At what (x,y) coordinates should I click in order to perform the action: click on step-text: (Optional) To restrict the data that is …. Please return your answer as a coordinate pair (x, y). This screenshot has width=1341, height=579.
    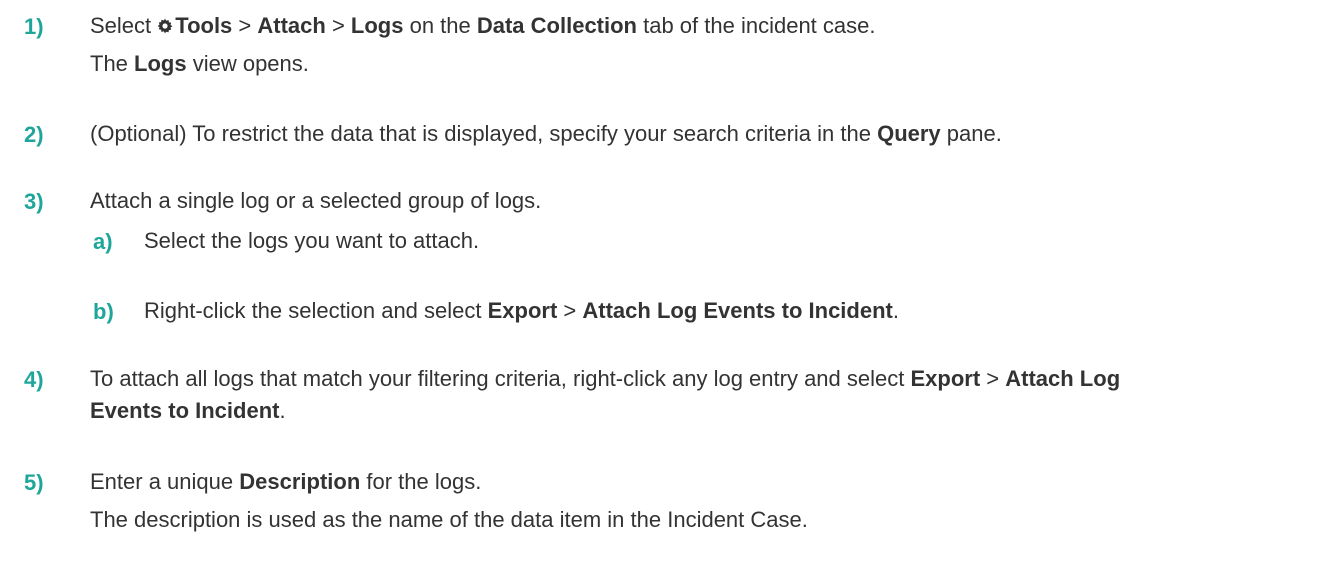
    Looking at the image, I should click on (546, 134).